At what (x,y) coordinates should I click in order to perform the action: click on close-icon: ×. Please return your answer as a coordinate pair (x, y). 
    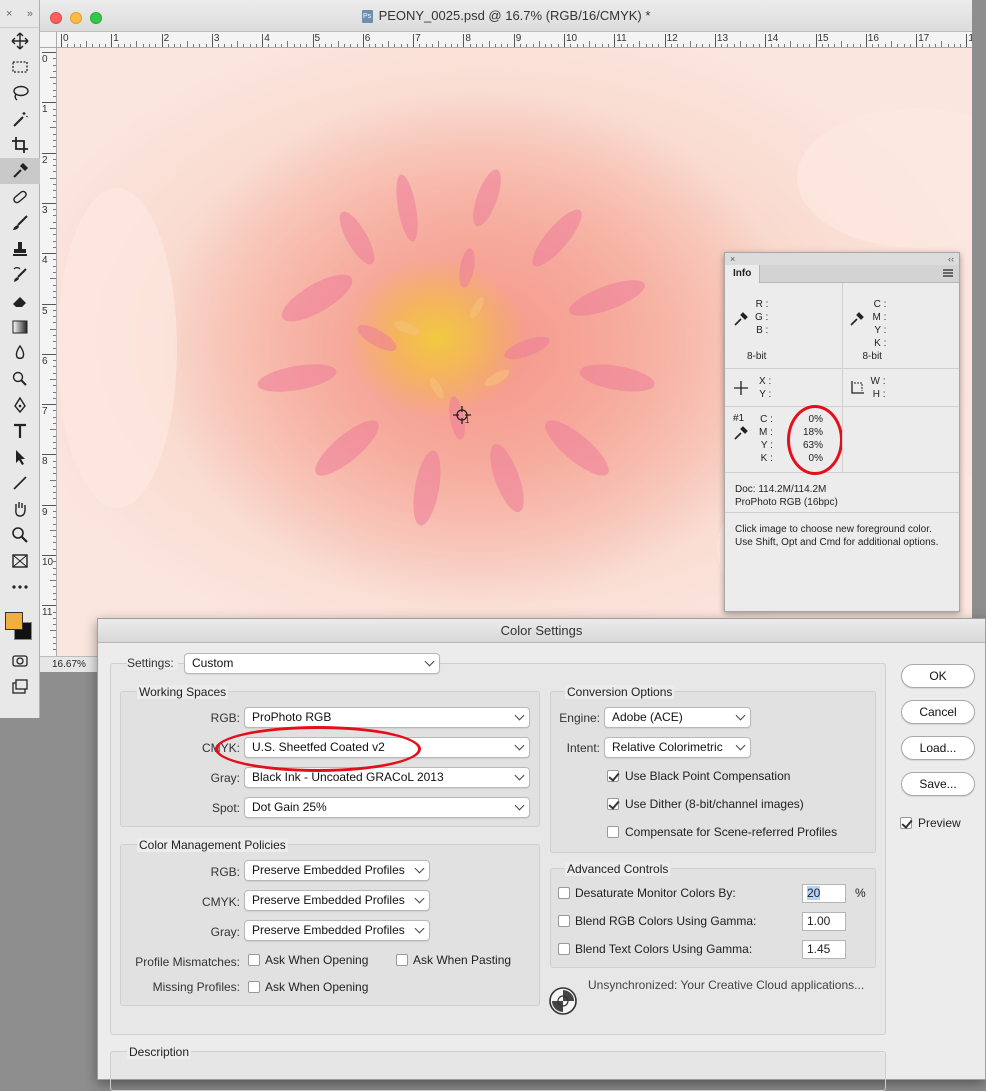
    Looking at the image, I should click on (9, 14).